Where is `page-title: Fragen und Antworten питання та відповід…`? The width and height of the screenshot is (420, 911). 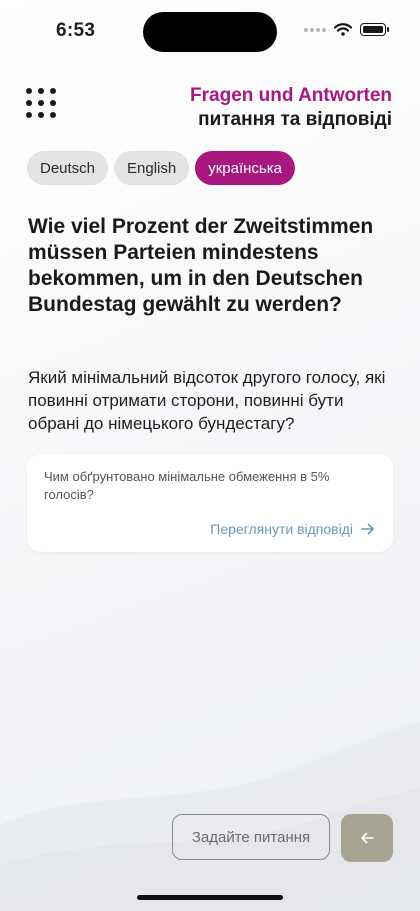
page-title: Fragen und Antworten питання та відповід… is located at coordinates (291, 108).